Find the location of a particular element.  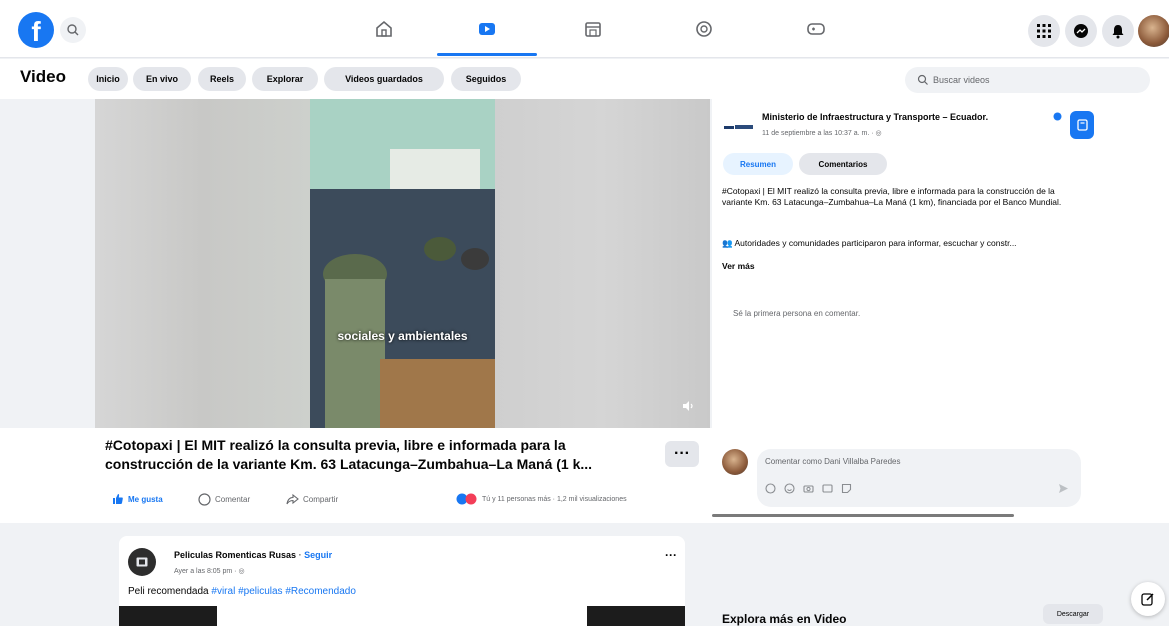

search-placeholder: Buscar videos is located at coordinates (961, 80).